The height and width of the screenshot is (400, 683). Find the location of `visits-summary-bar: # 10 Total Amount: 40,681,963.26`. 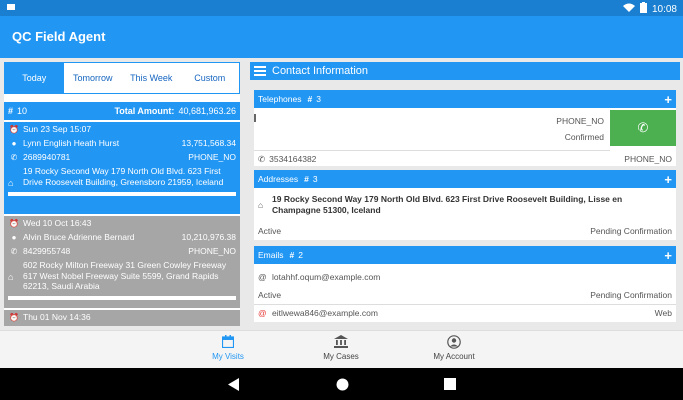

visits-summary-bar: # 10 Total Amount: 40,681,963.26 is located at coordinates (122, 111).